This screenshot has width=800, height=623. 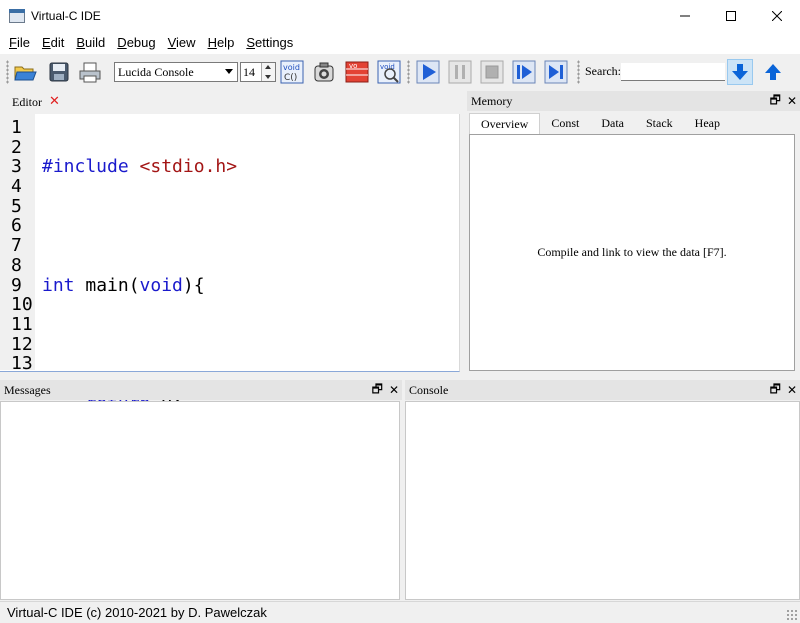 I want to click on step-button, so click(x=524, y=72).